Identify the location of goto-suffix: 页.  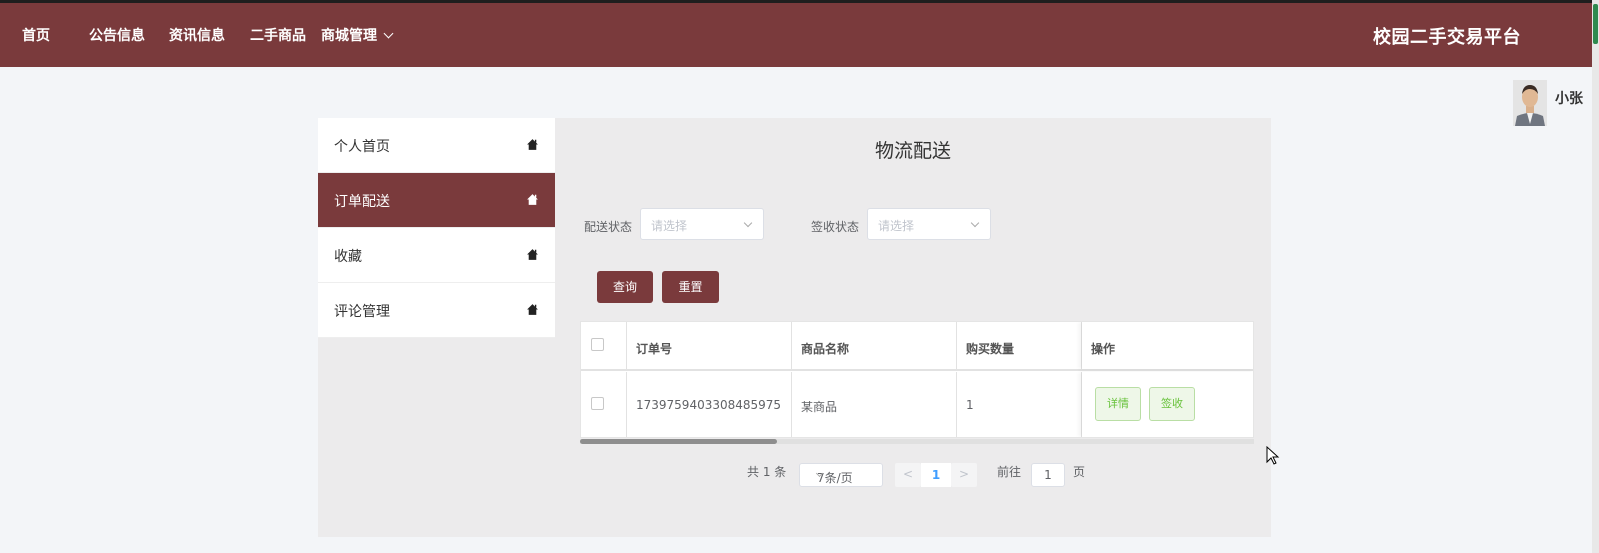
(1079, 472).